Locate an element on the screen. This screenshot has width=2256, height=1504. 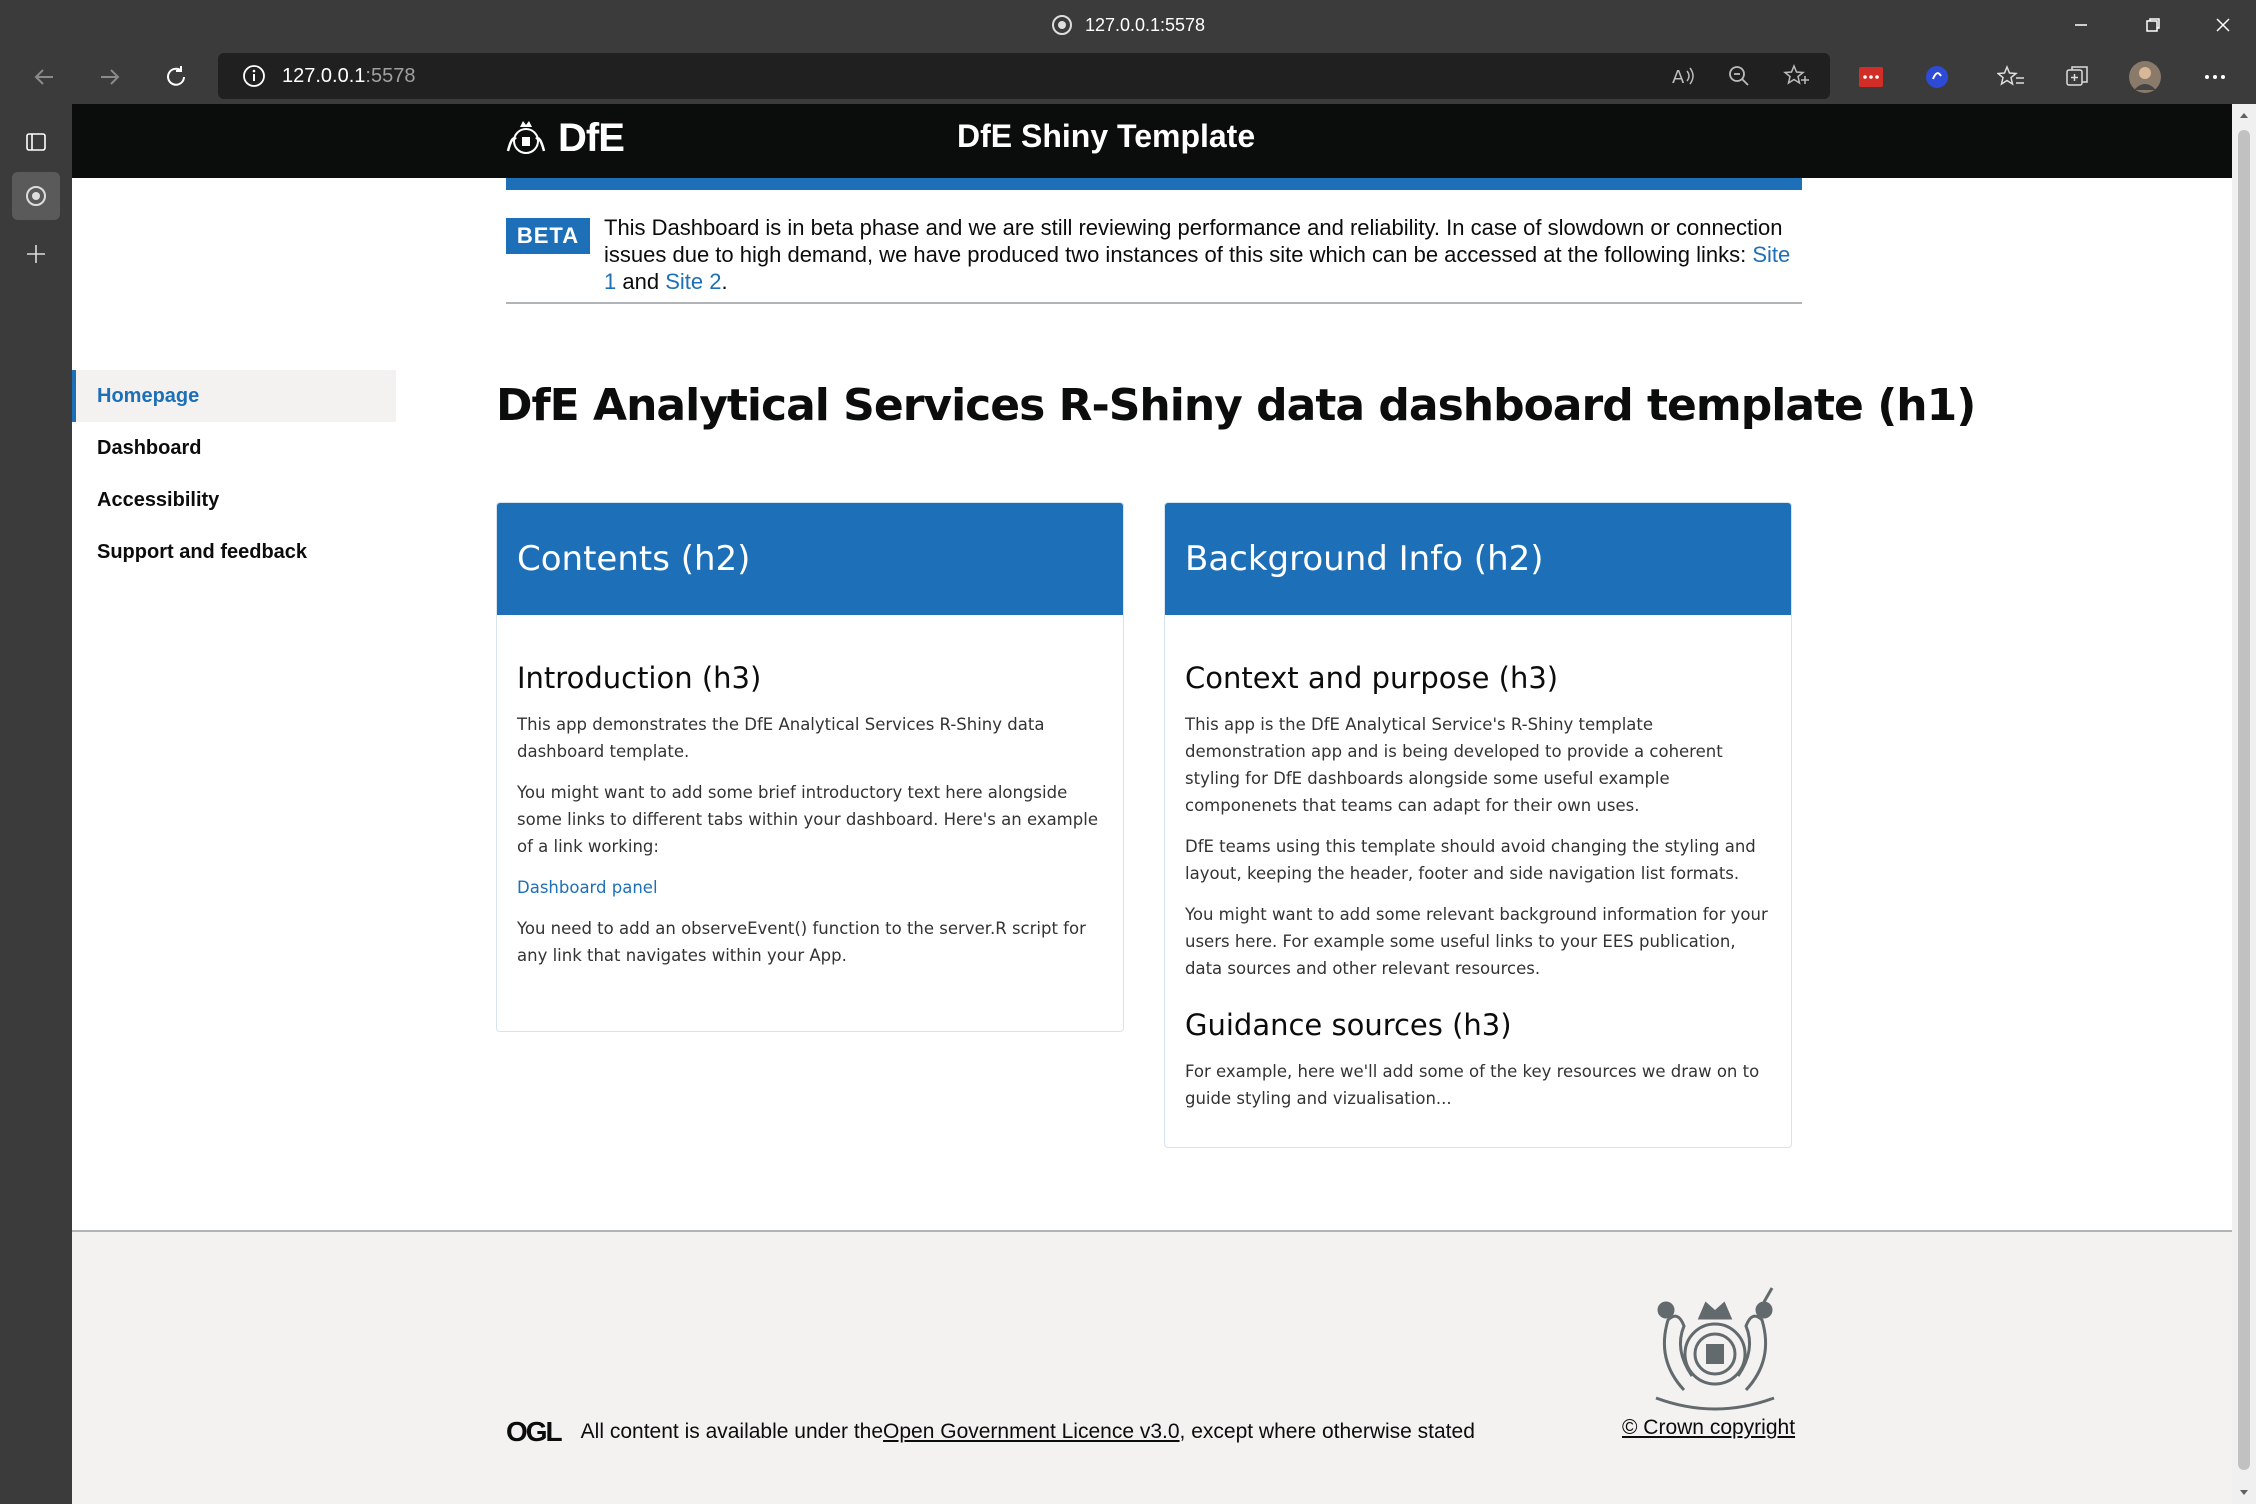
background-card-heading: Background Info (h2) is located at coordinates (1478, 559).